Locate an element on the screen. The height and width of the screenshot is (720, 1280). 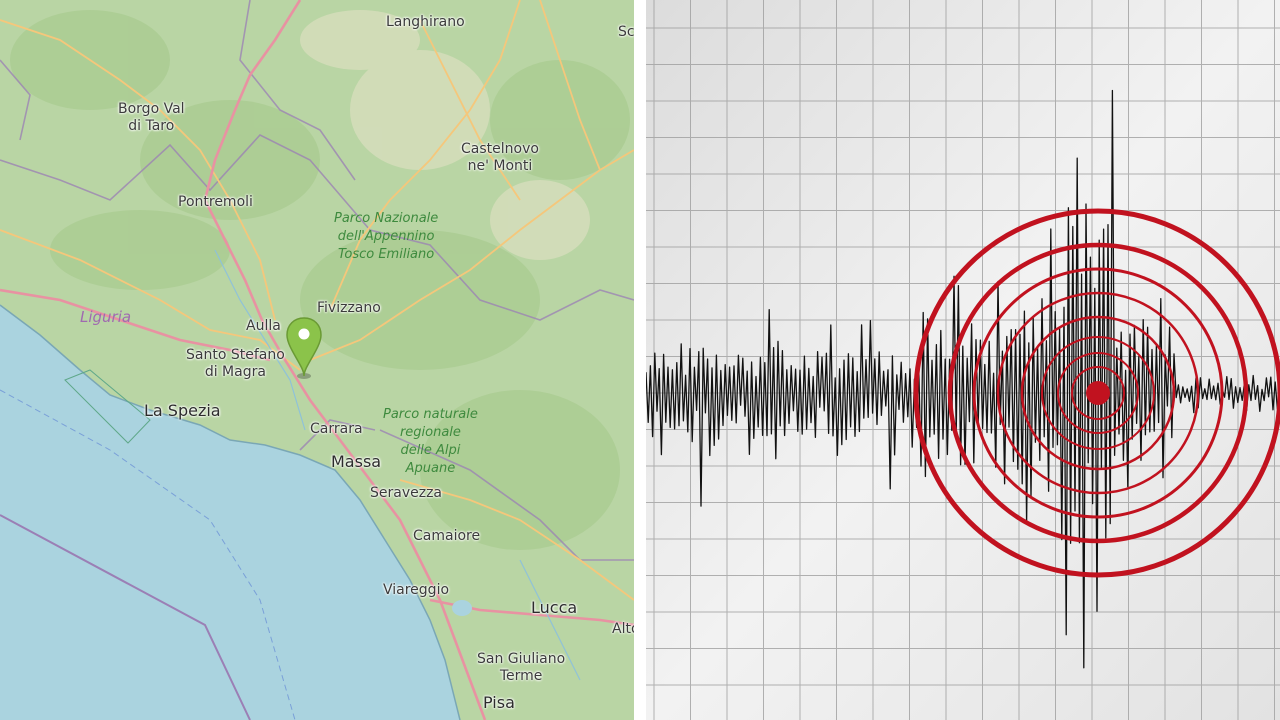
place-label-fivizzano: Fivizzano is located at coordinates (349, 308).